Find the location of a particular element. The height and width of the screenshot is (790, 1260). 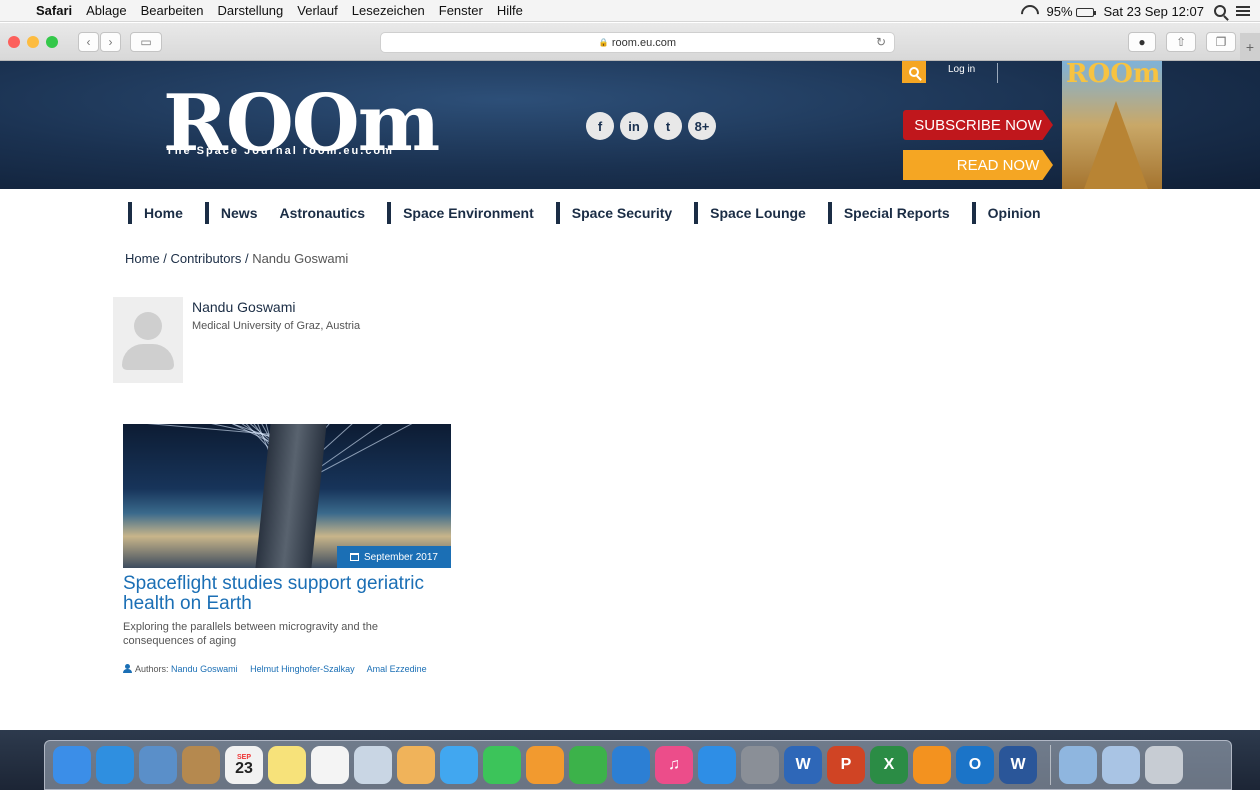

nav-label: News is located at coordinates (239, 213).